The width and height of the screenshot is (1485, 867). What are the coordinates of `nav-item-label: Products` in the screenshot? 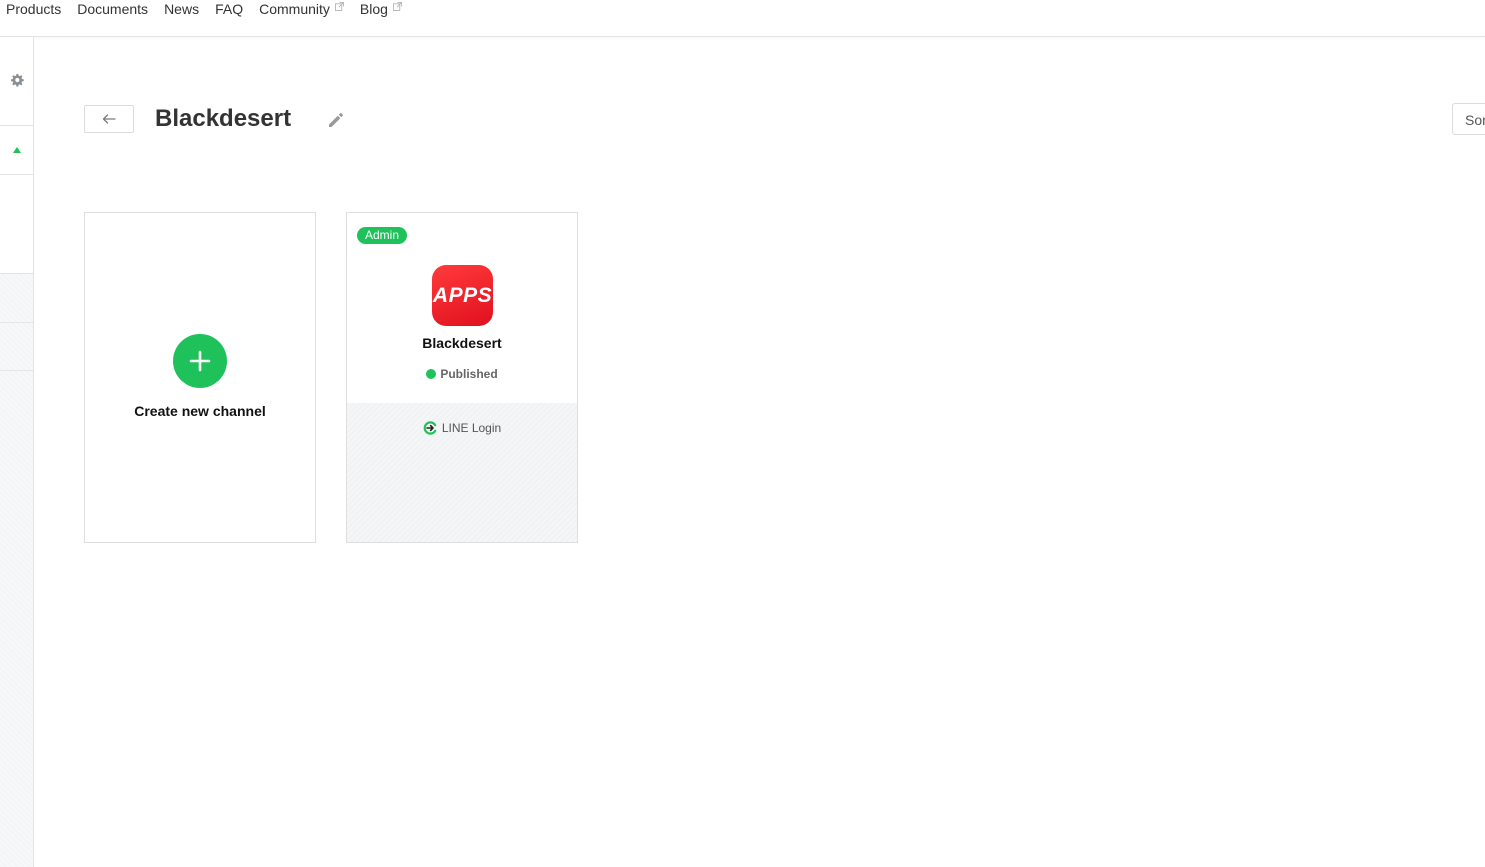 It's located at (34, 9).